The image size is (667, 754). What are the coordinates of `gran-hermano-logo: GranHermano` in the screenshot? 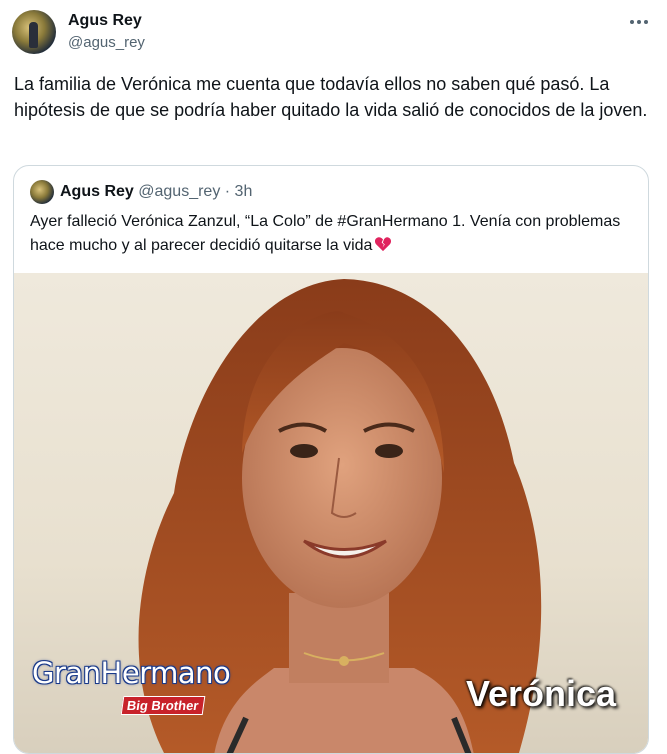 It's located at (131, 673).